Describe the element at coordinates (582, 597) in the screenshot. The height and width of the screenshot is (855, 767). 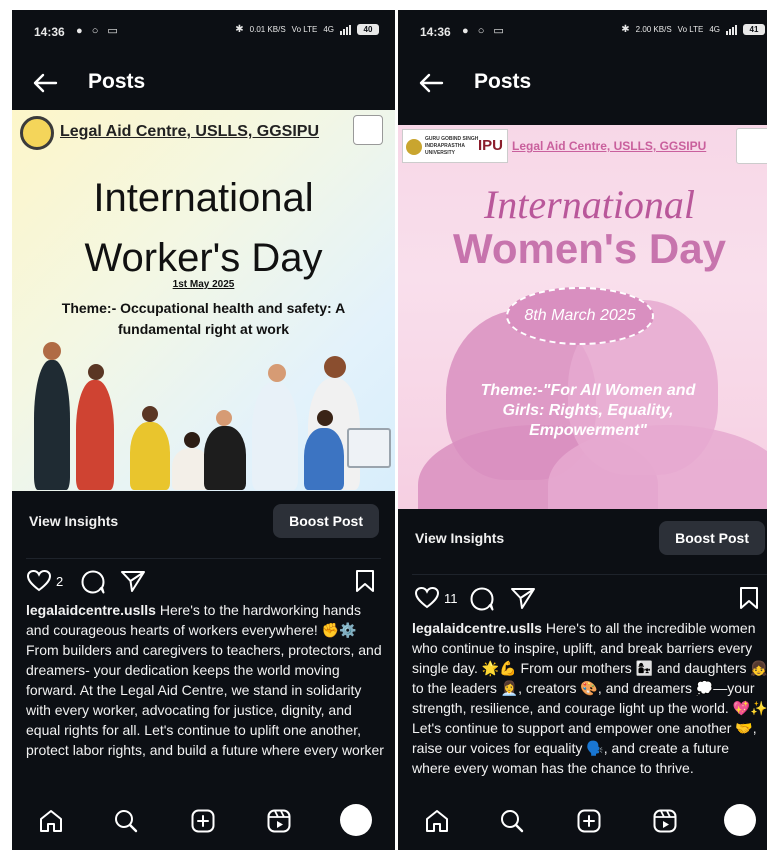
I see `post-actions: 11` at that location.